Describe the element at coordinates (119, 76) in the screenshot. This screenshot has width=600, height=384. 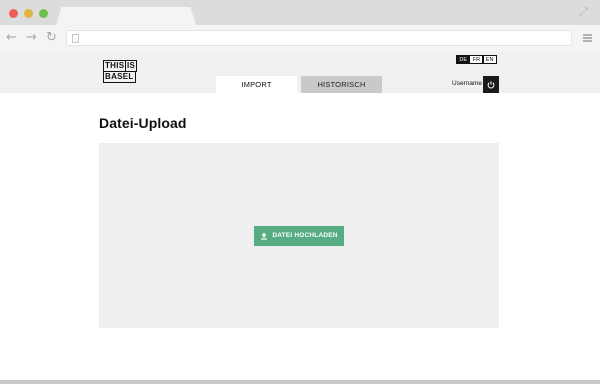
I see `logo-word-basel: BASEL` at that location.